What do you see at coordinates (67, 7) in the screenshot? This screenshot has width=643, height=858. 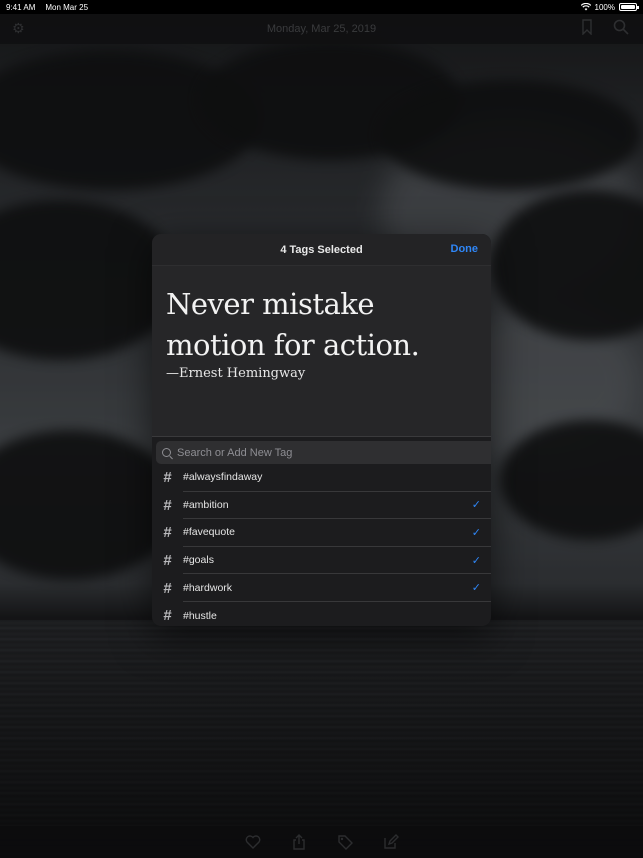 I see `status-date: Mon Mar 25` at bounding box center [67, 7].